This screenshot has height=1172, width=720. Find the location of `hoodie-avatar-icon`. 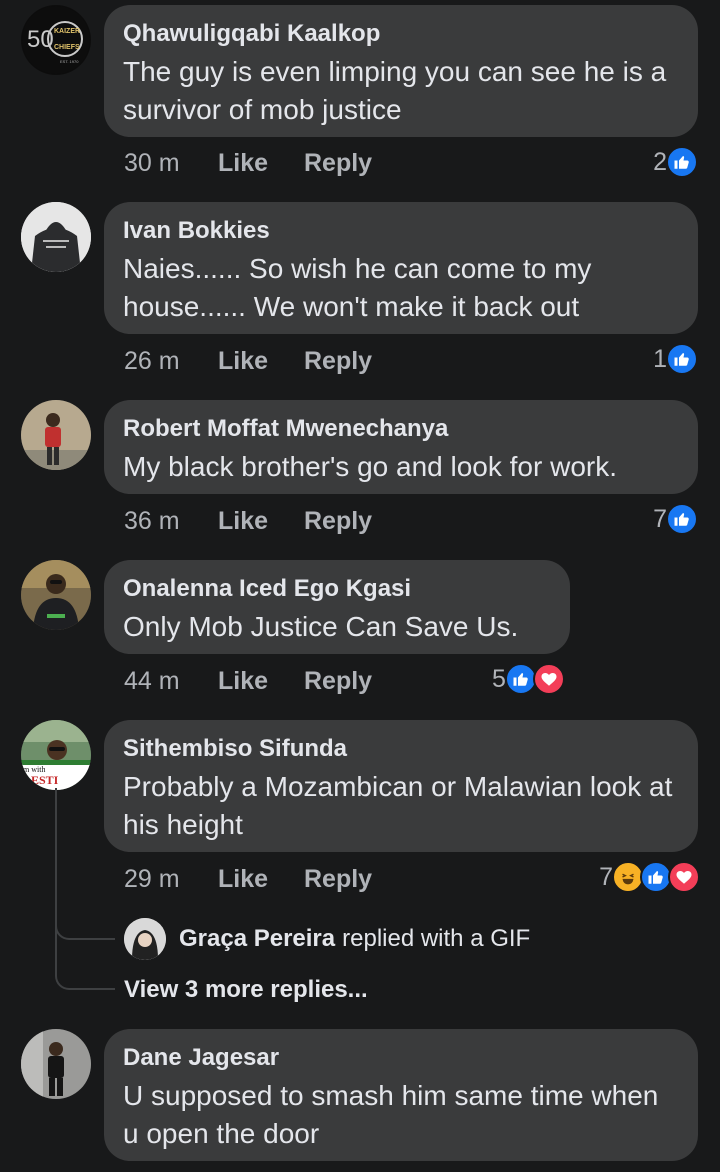

hoodie-avatar-icon is located at coordinates (56, 237).